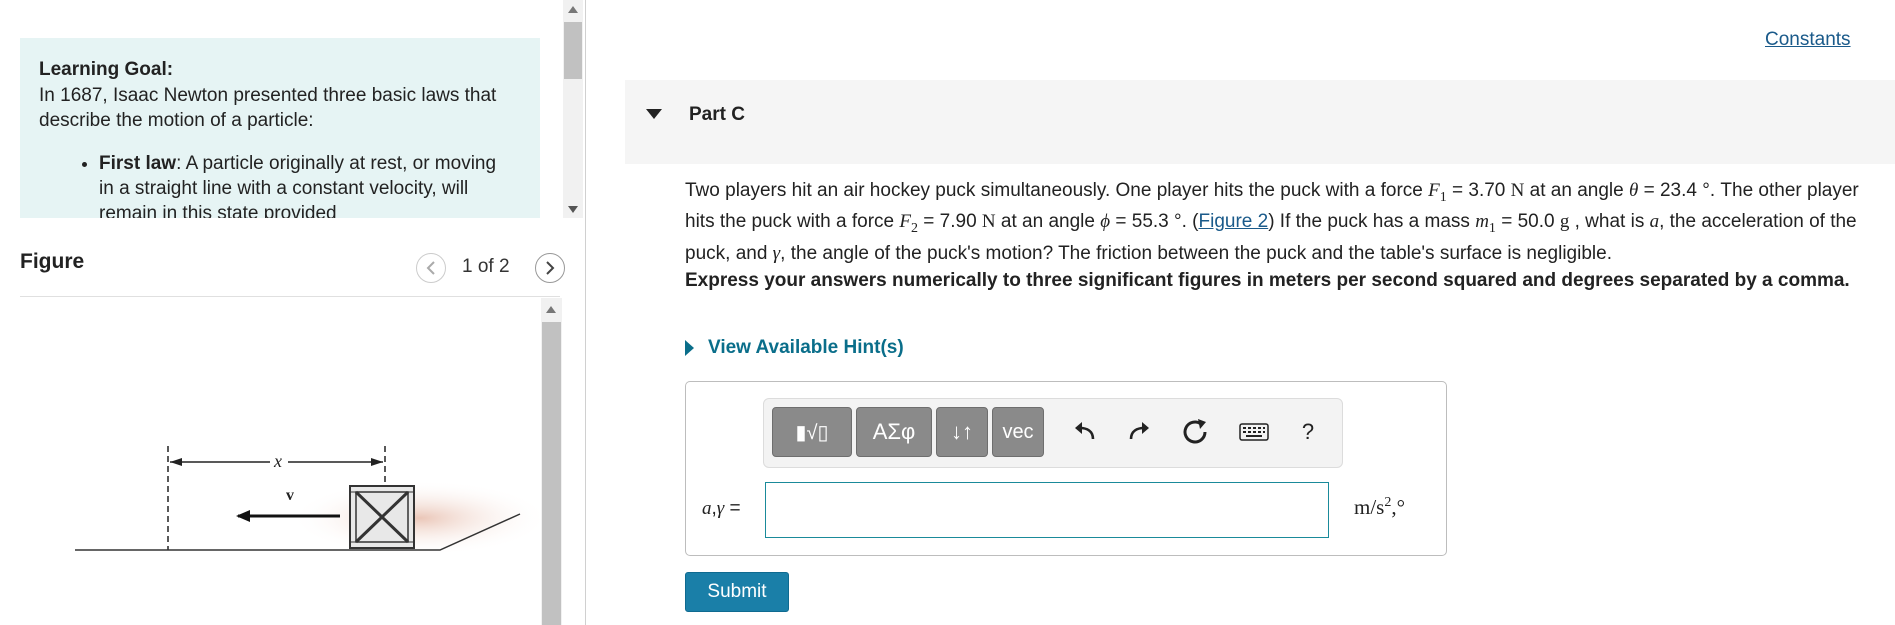 The image size is (1895, 625). I want to click on templates-button: ▮√▯, so click(812, 432).